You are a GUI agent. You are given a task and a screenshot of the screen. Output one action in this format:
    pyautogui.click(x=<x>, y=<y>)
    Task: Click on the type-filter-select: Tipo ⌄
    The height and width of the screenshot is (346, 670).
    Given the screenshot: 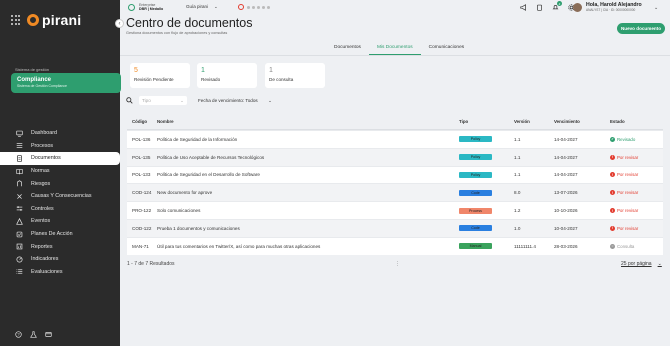 What is the action you would take?
    pyautogui.click(x=163, y=100)
    